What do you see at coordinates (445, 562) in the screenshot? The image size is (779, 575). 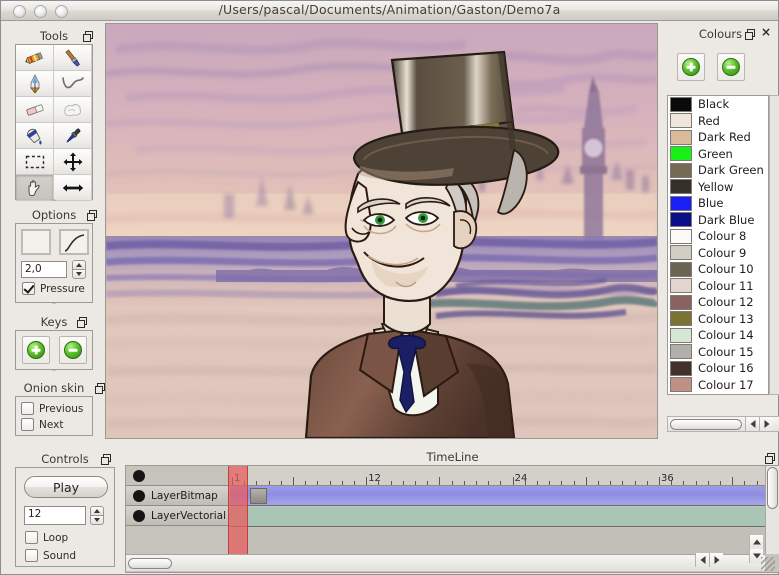 I see `timeline-horizontal-scrollbar` at bounding box center [445, 562].